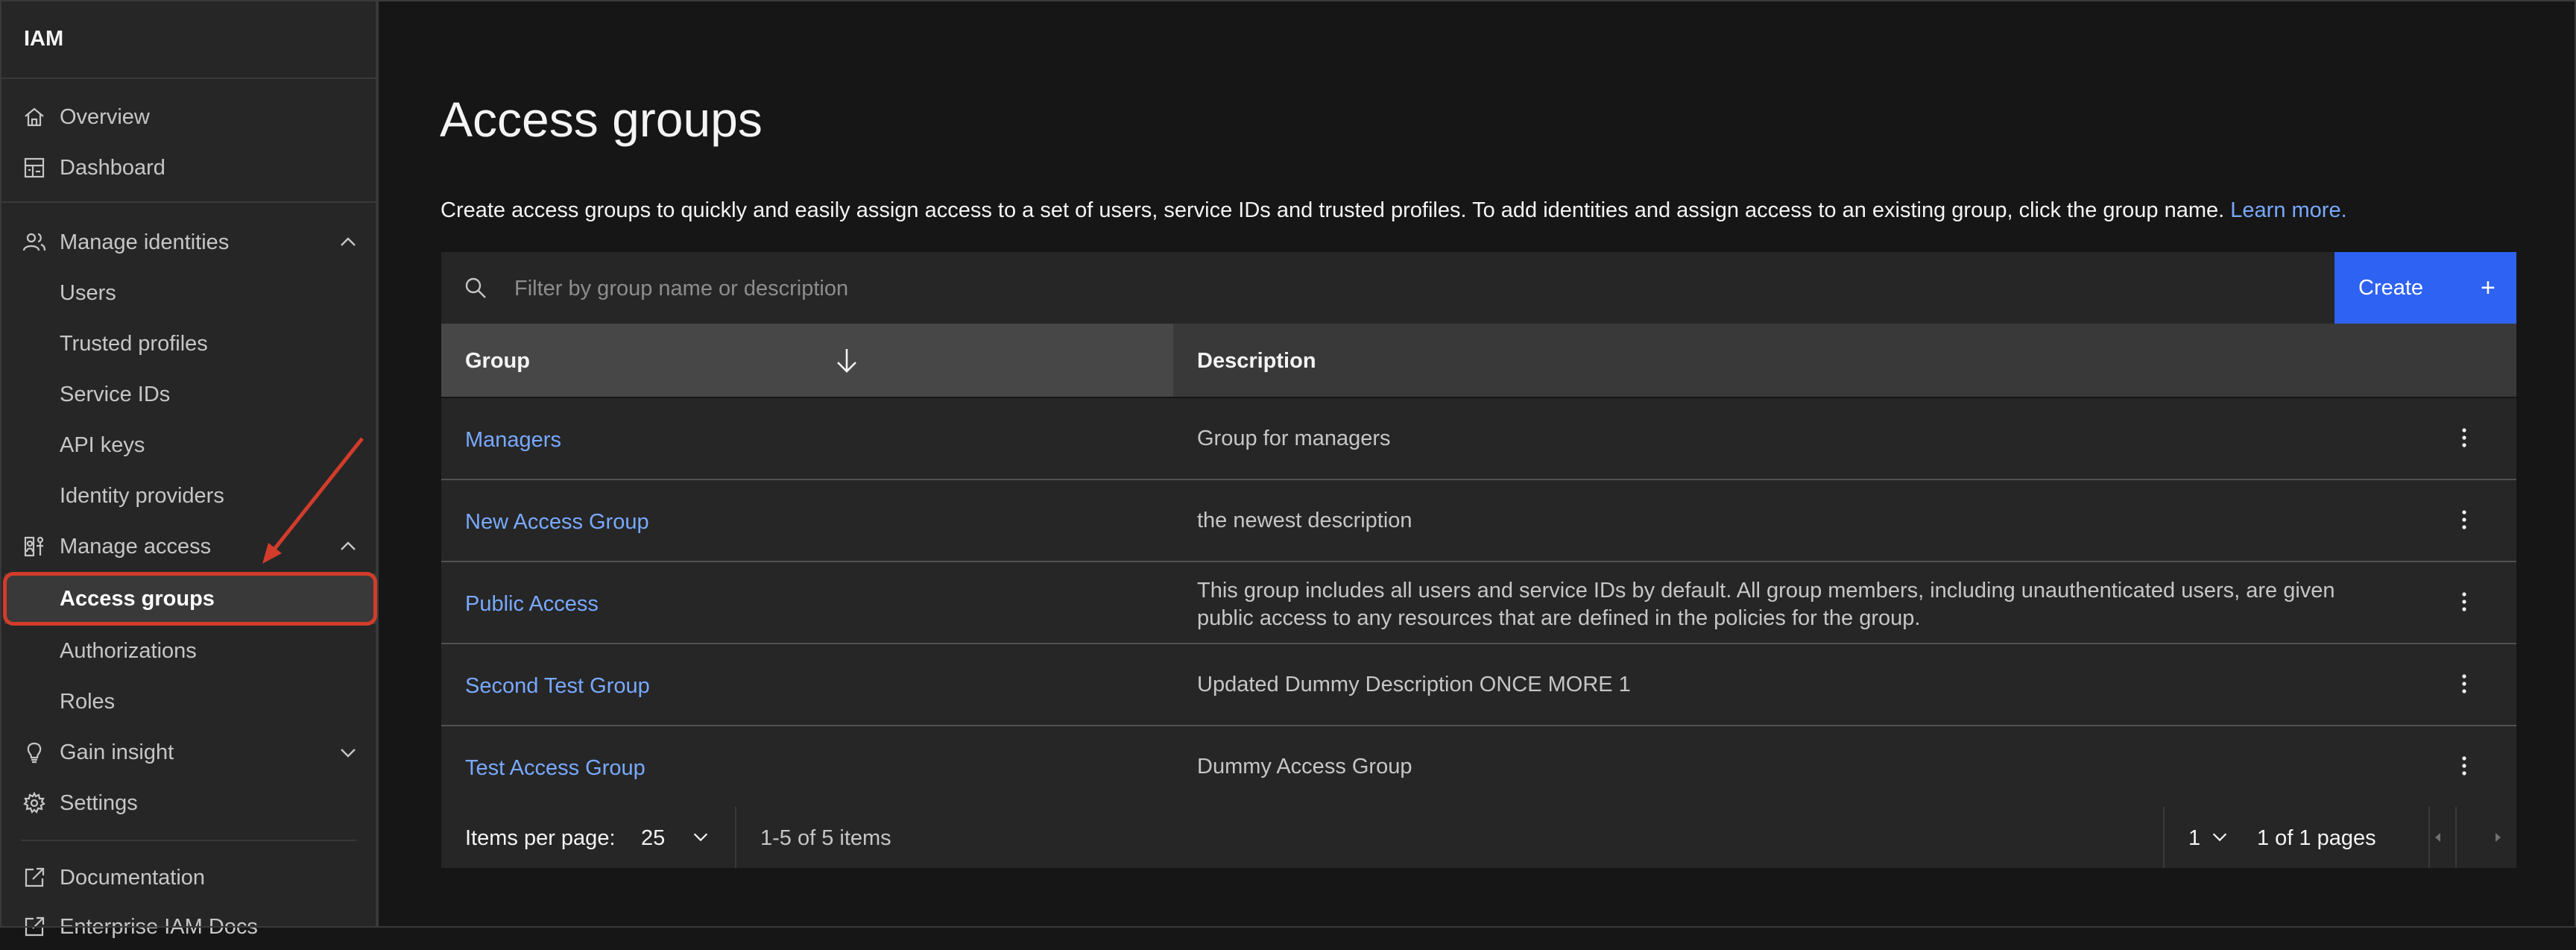 The image size is (2576, 950). Describe the element at coordinates (476, 287) in the screenshot. I see `search-icon` at that location.